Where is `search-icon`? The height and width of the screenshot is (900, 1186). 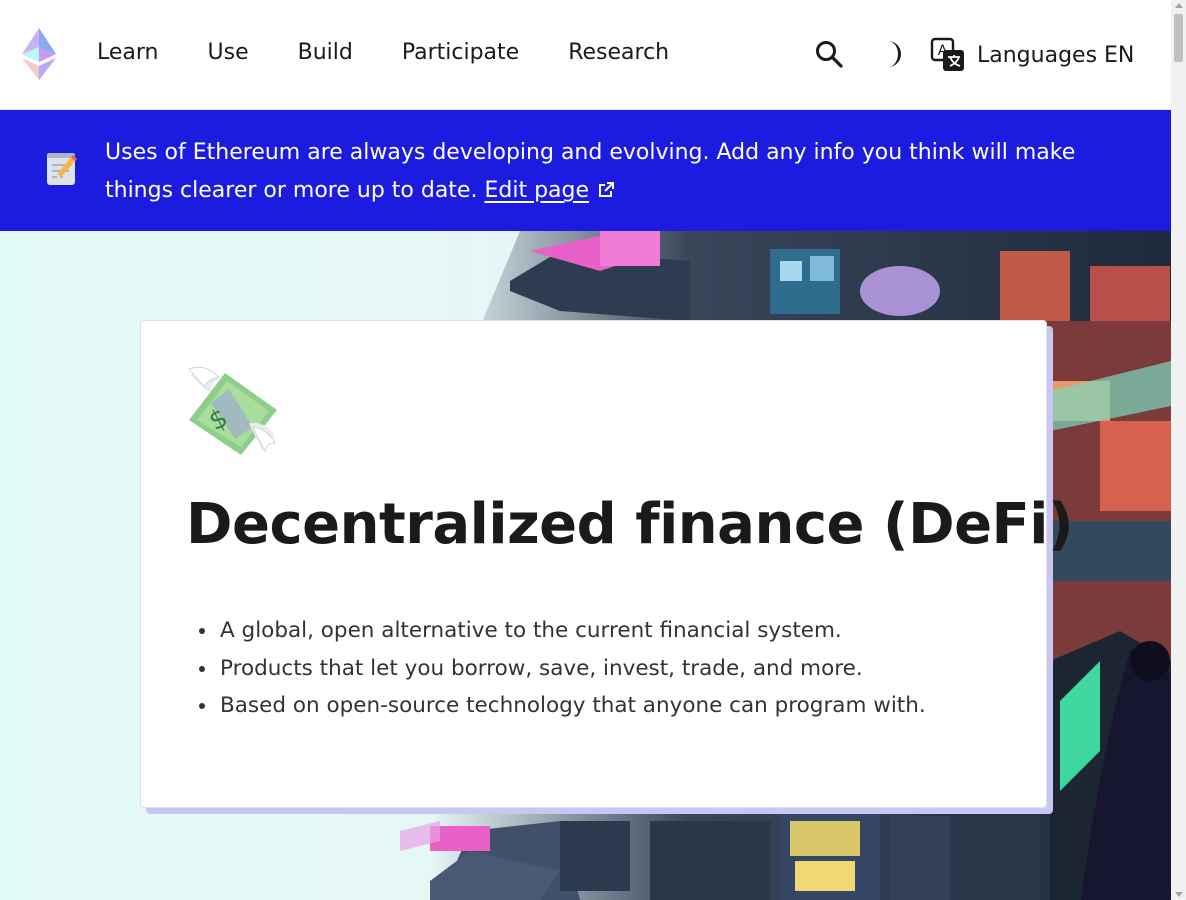 search-icon is located at coordinates (829, 54).